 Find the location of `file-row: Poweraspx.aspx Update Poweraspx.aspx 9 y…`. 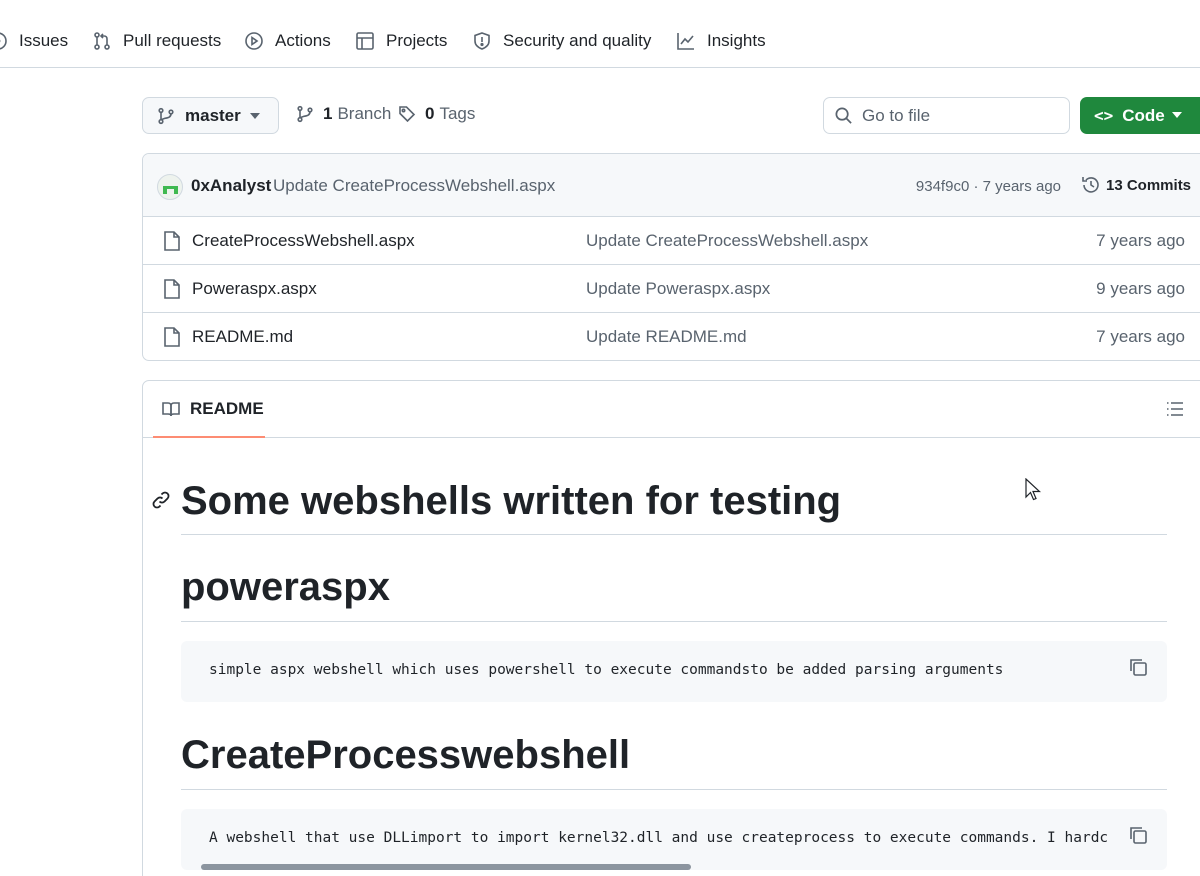

file-row: Poweraspx.aspx Update Poweraspx.aspx 9 y… is located at coordinates (671, 289).